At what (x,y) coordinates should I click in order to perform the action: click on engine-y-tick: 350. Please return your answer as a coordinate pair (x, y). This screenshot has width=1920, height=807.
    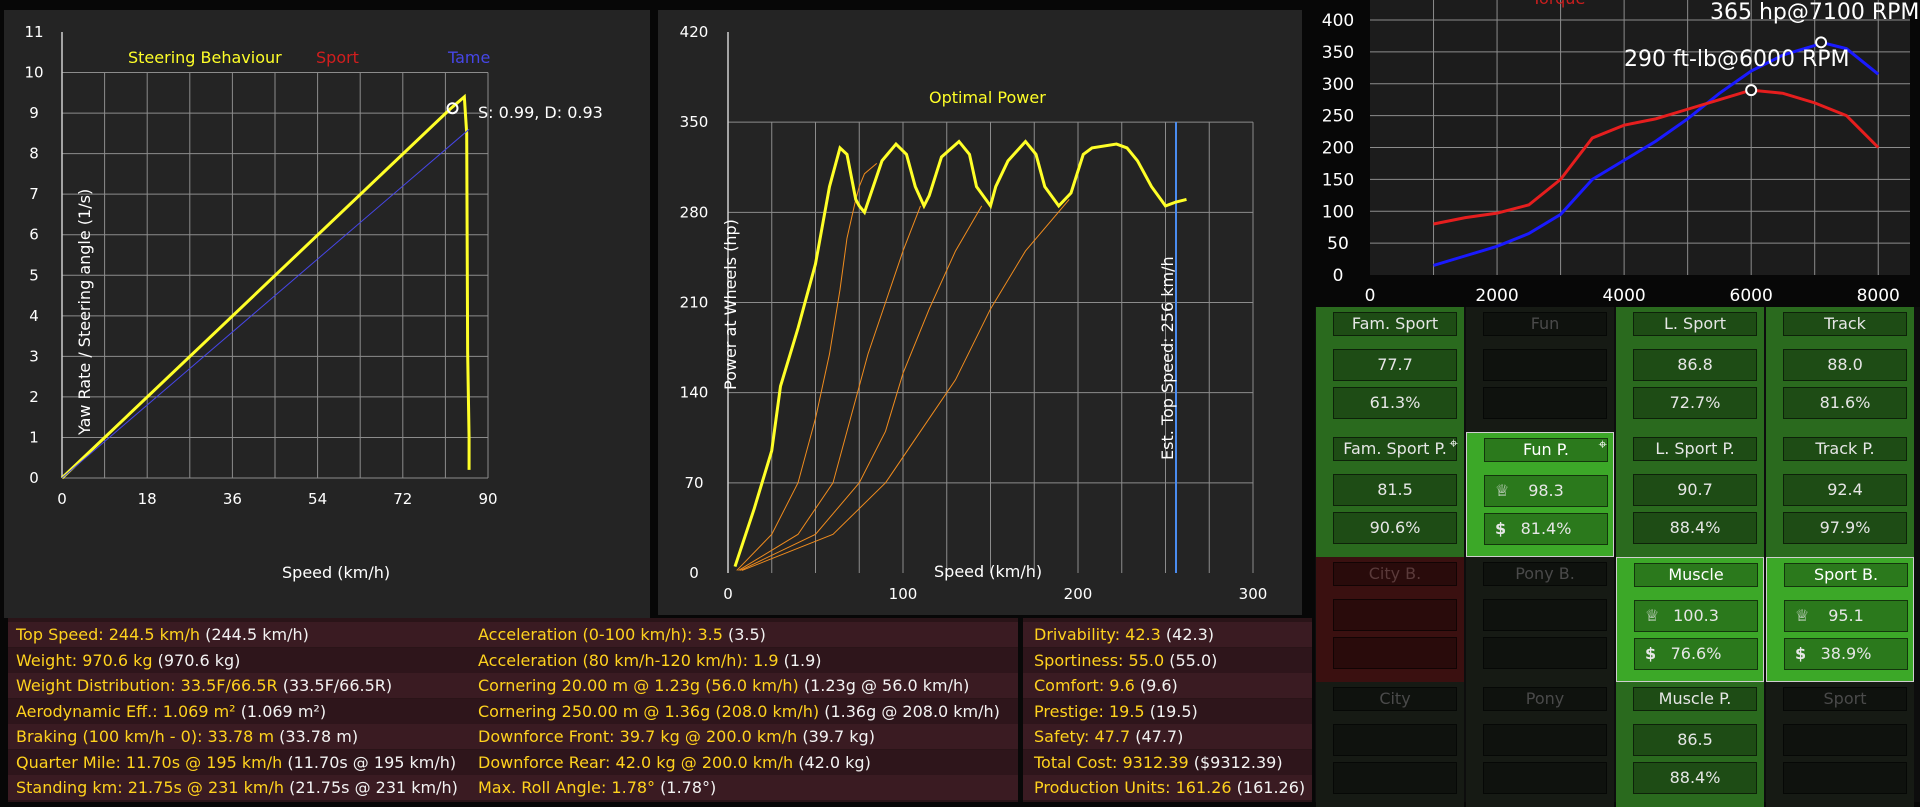
    Looking at the image, I should click on (1338, 53).